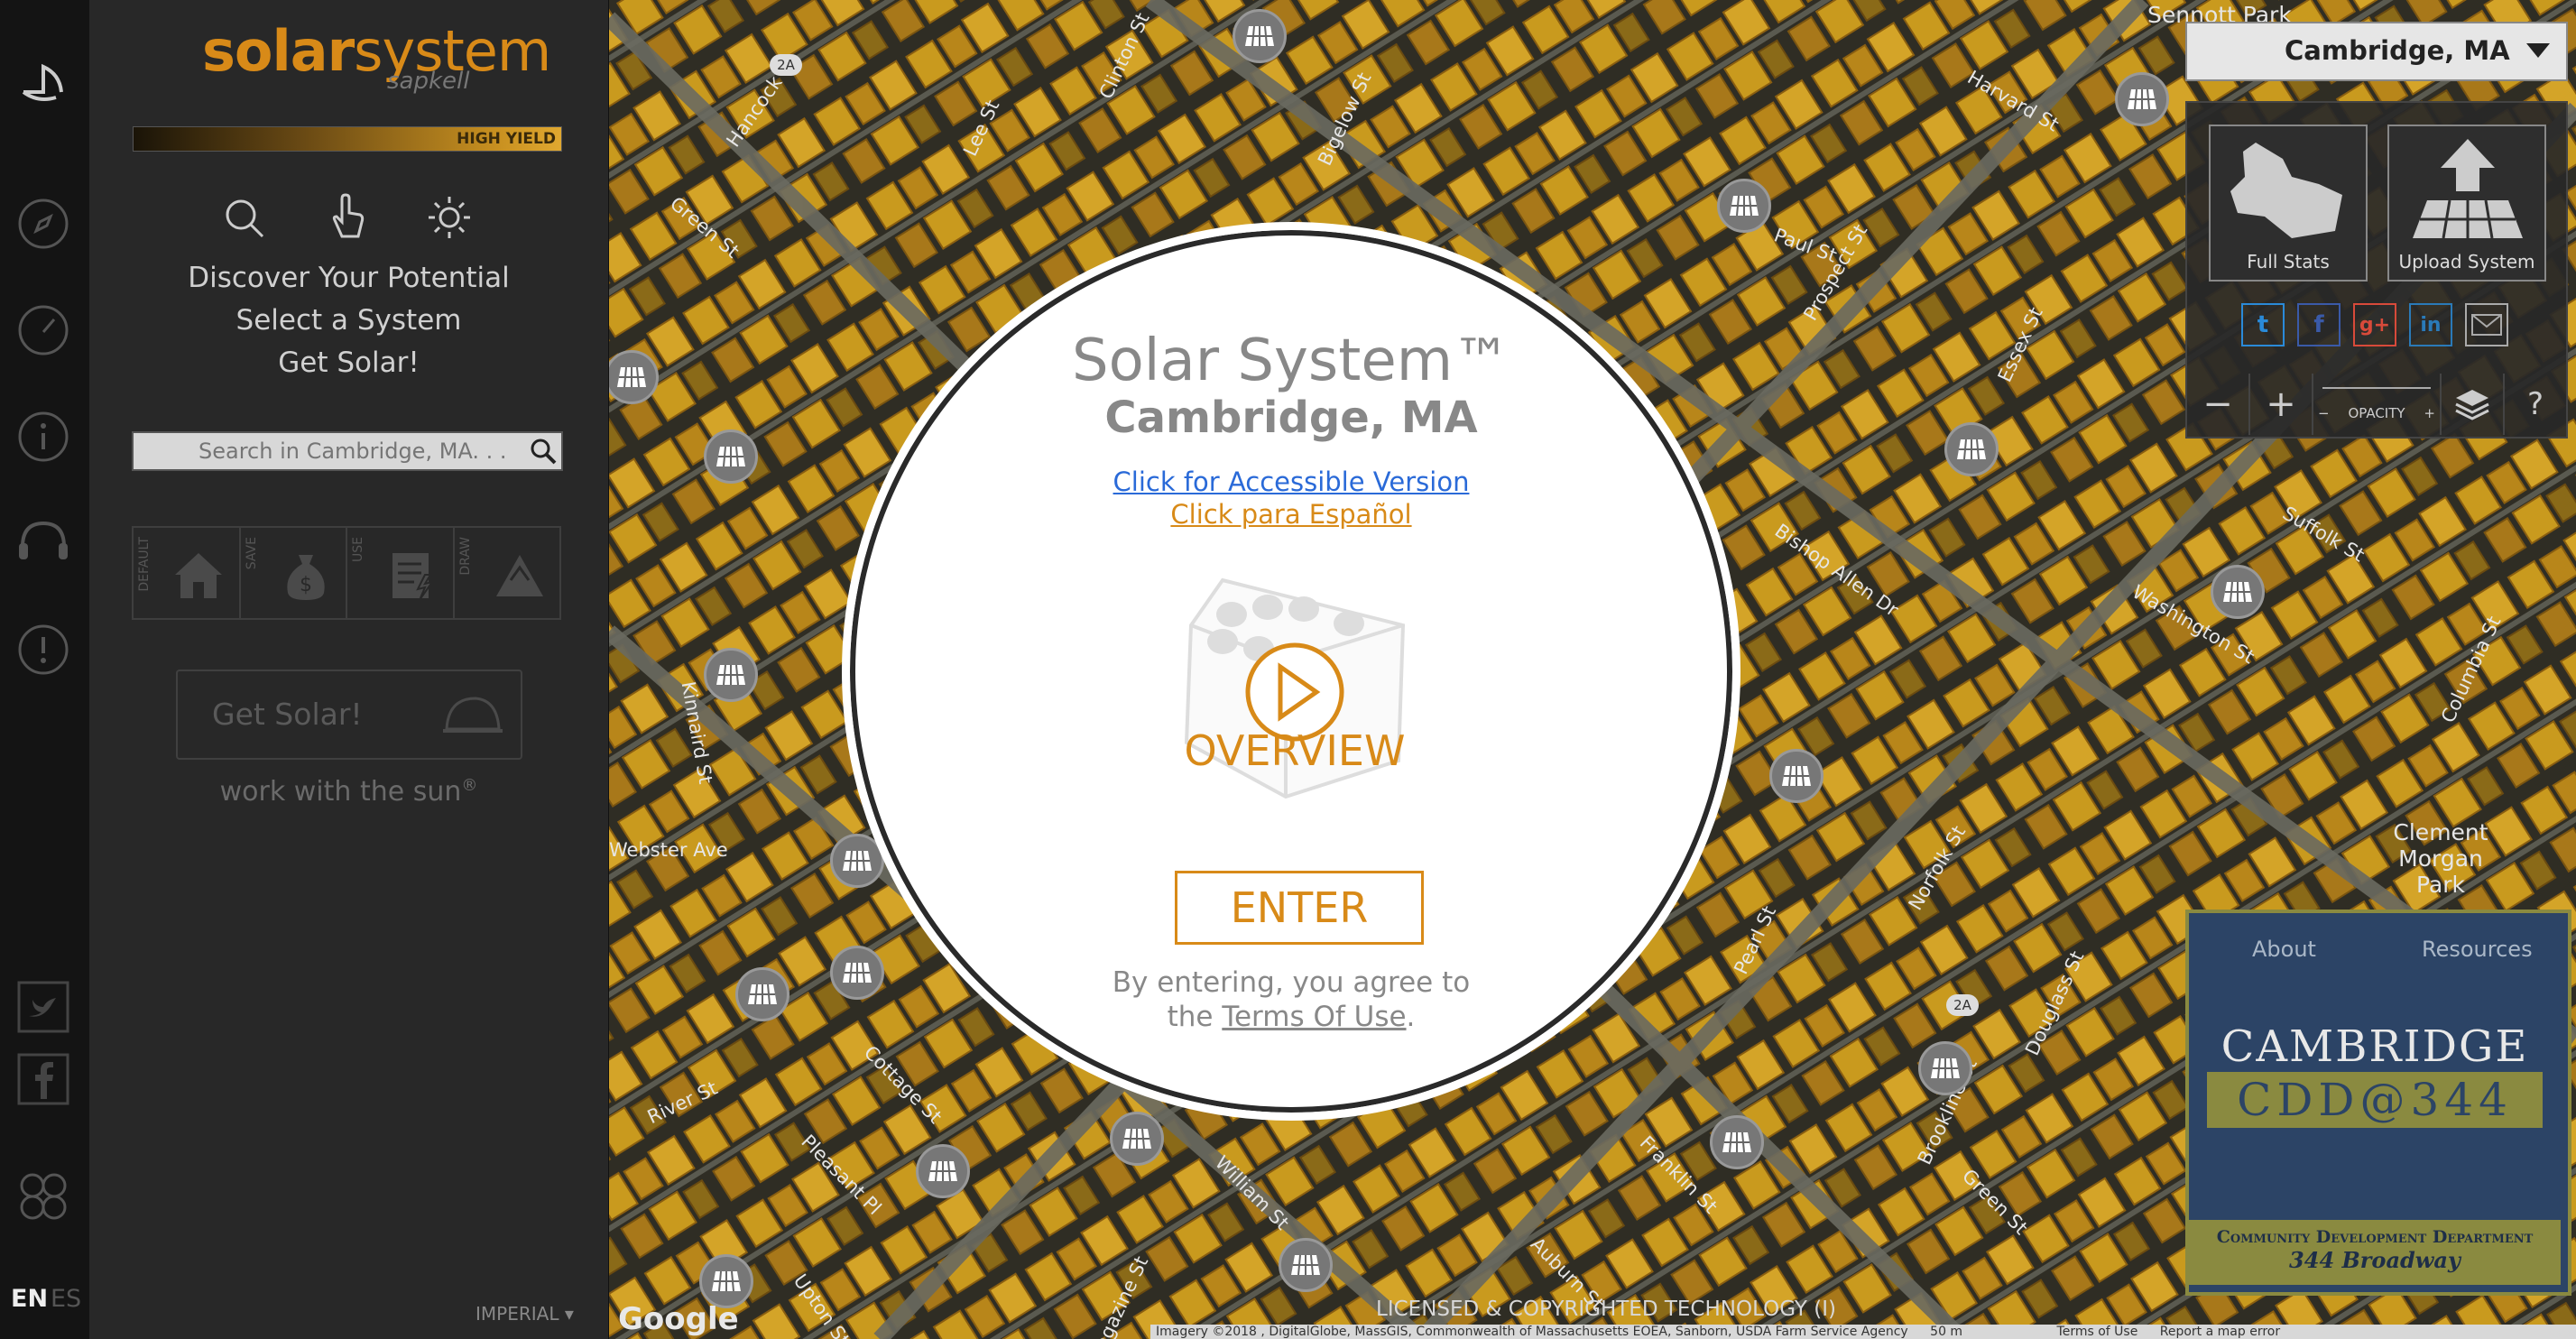  What do you see at coordinates (2286, 190) in the screenshot?
I see `city-map-icon` at bounding box center [2286, 190].